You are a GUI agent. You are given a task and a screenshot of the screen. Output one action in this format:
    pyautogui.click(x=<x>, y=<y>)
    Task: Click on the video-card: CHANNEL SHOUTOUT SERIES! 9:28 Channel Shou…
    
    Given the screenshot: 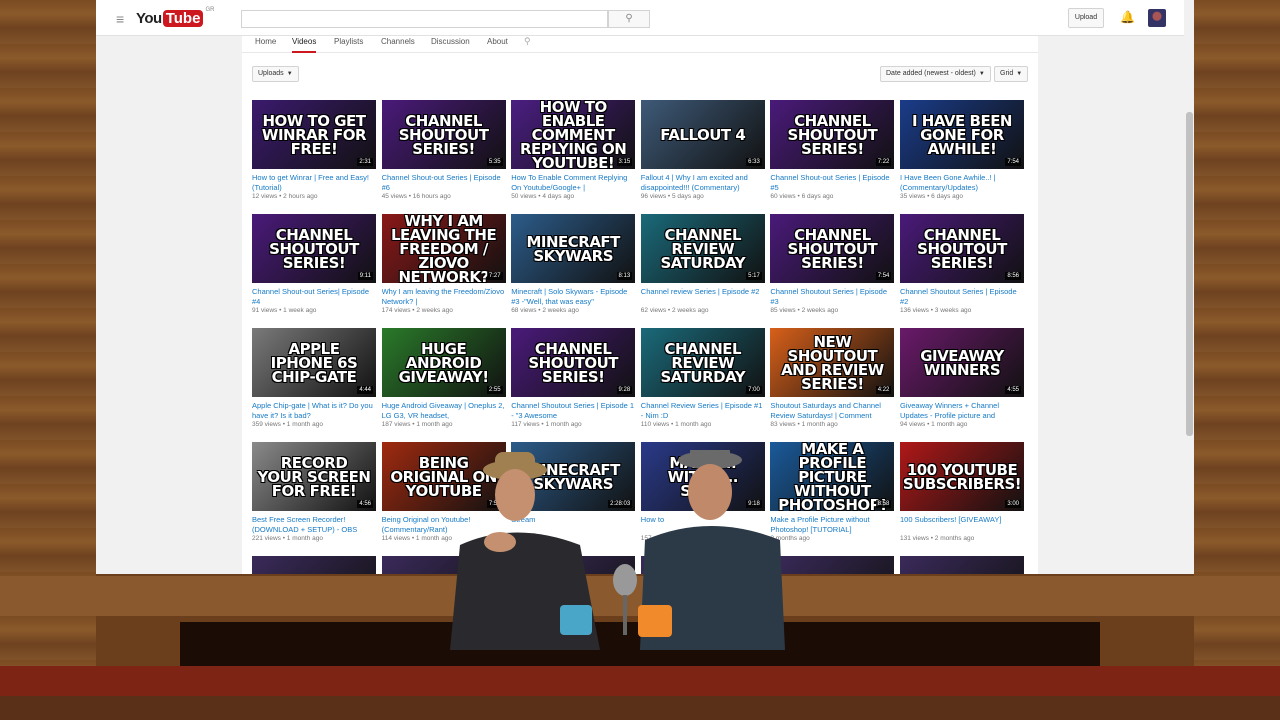 What is the action you would take?
    pyautogui.click(x=573, y=385)
    